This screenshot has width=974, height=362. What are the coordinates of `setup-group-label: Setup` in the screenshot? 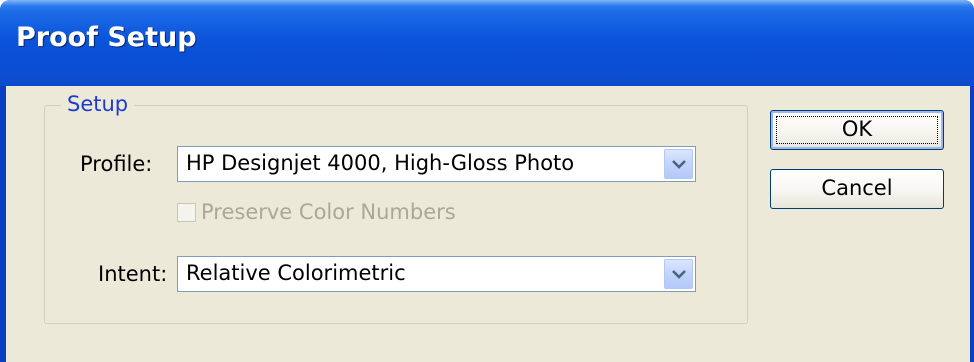 It's located at (98, 104).